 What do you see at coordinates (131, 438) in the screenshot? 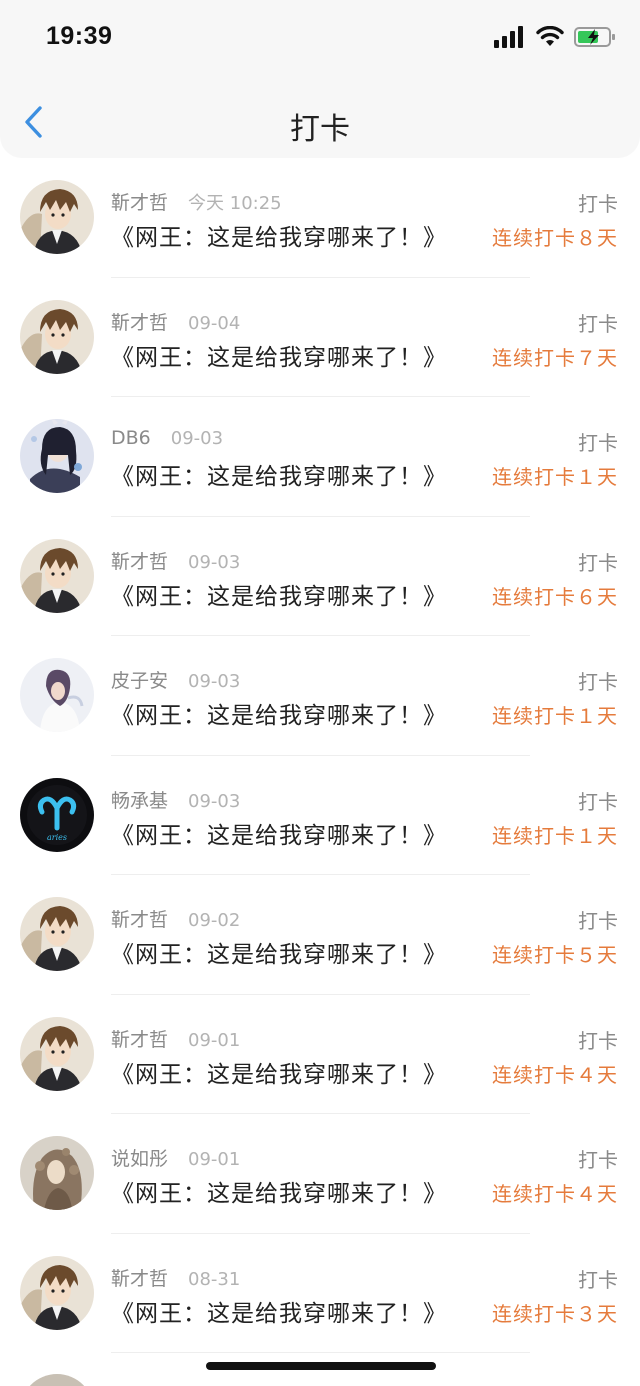
I see `user-name: DB6` at bounding box center [131, 438].